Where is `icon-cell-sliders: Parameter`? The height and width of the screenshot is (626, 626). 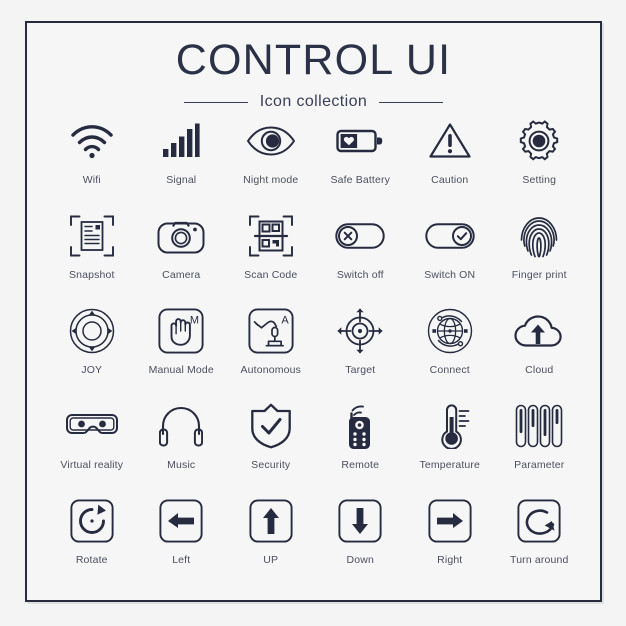 icon-cell-sliders: Parameter is located at coordinates (540, 447).